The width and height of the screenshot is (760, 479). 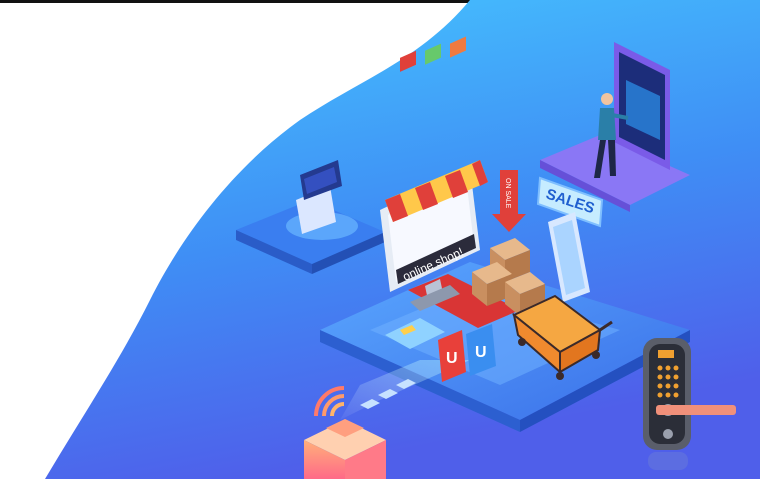 What do you see at coordinates (452, 358) in the screenshot?
I see `bag-letter: U` at bounding box center [452, 358].